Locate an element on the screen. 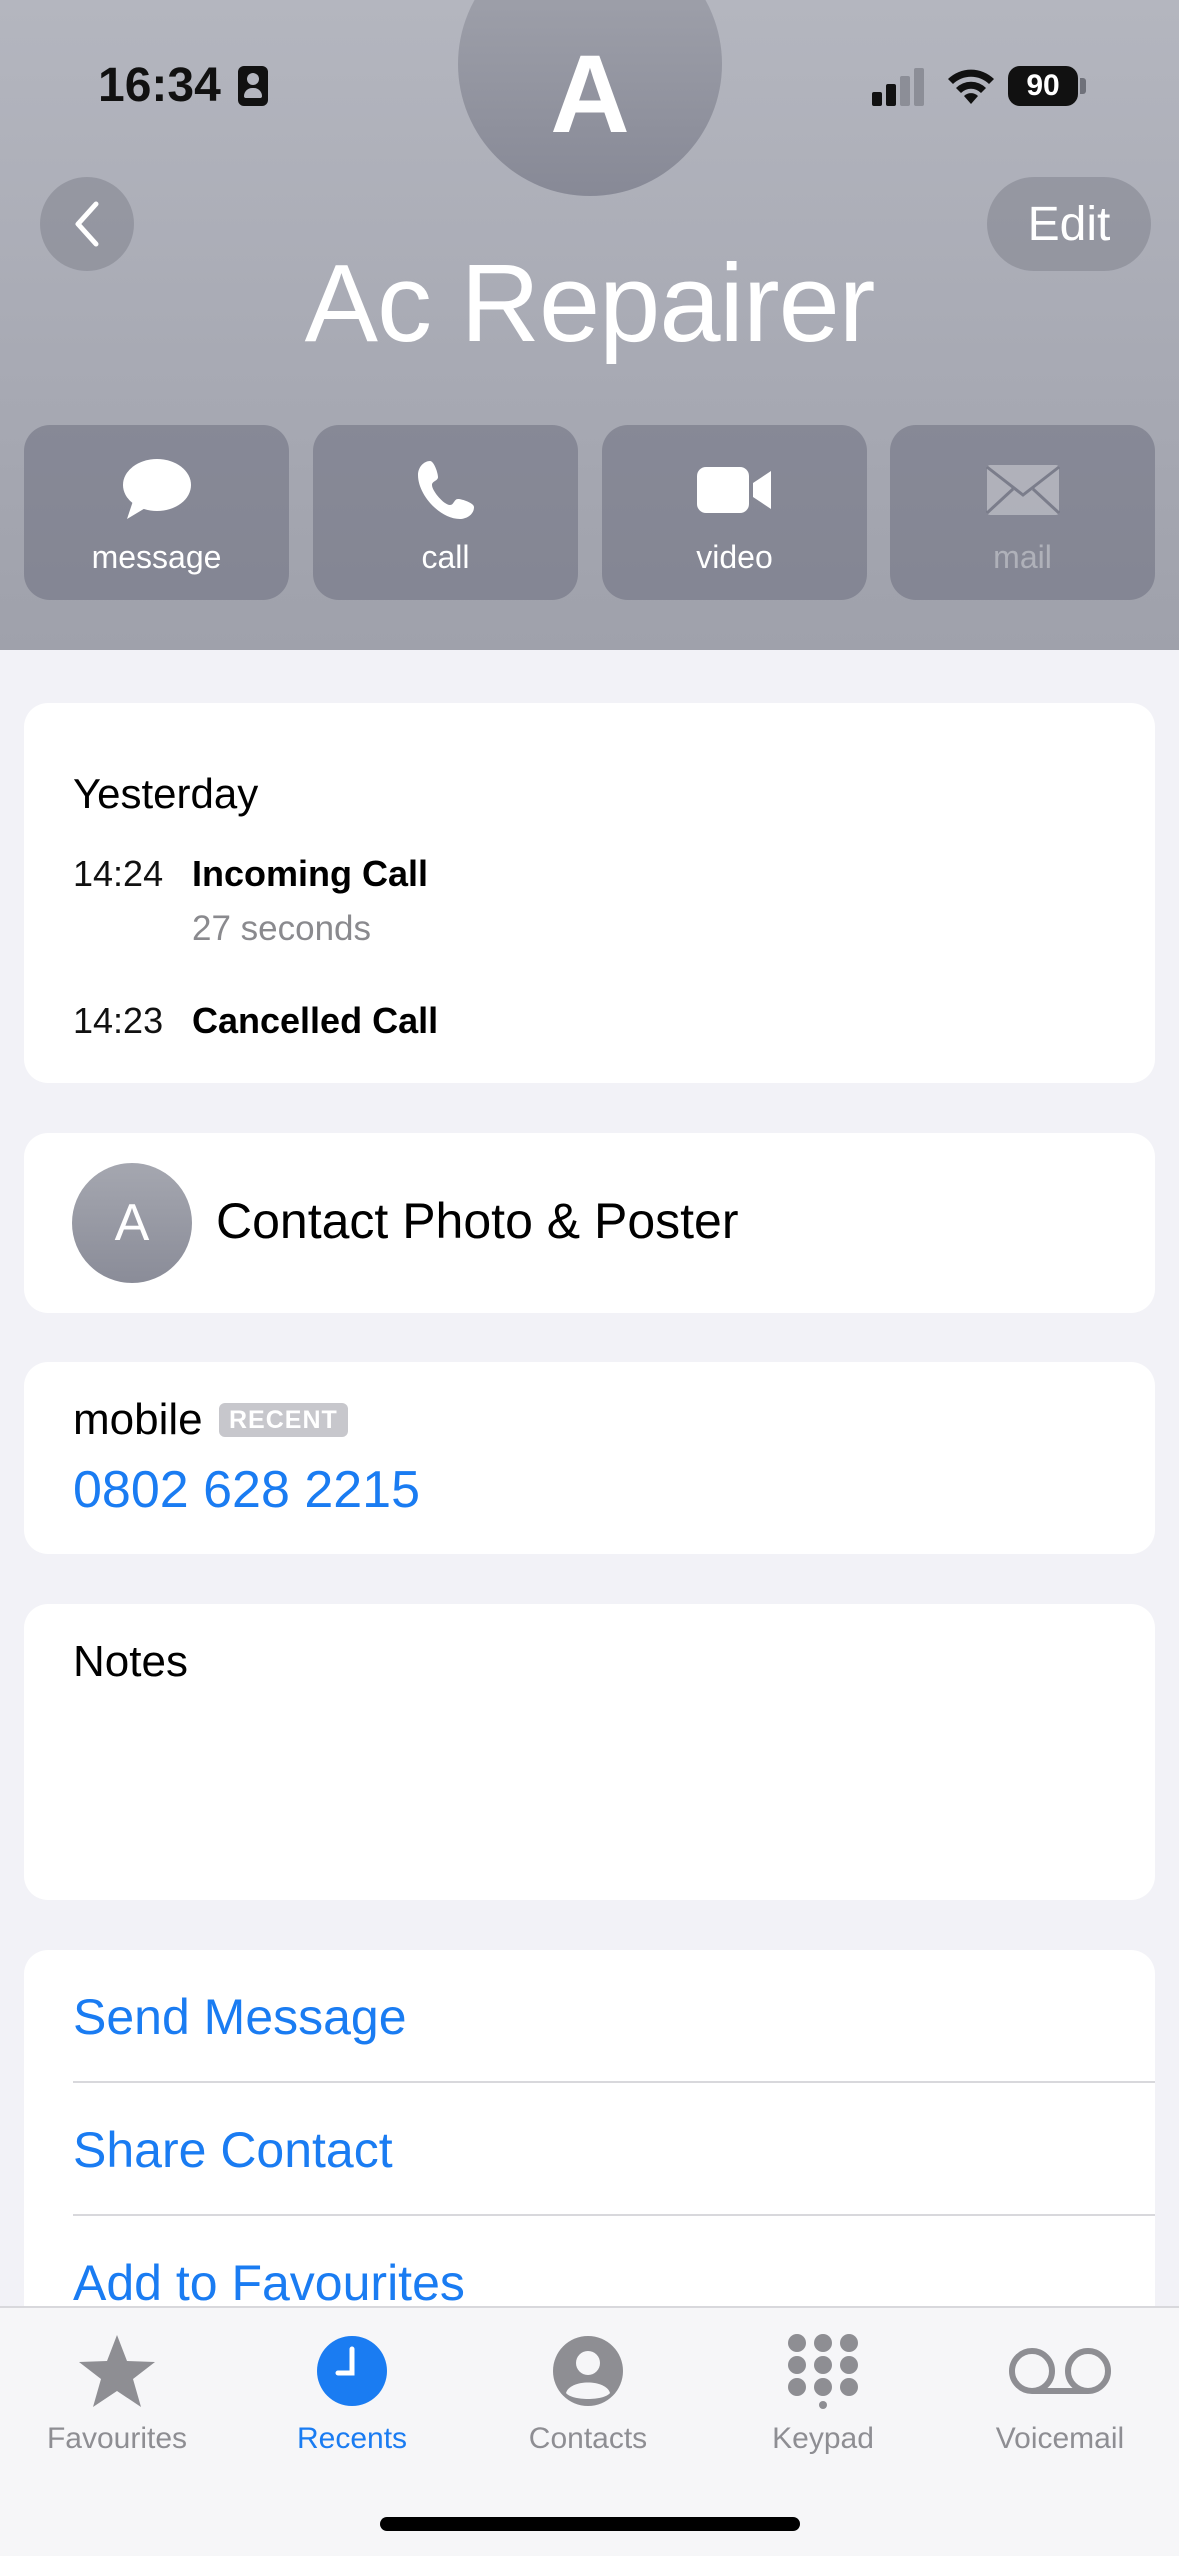 The height and width of the screenshot is (2556, 1179). status-bar-time: 16:34 is located at coordinates (159, 85).